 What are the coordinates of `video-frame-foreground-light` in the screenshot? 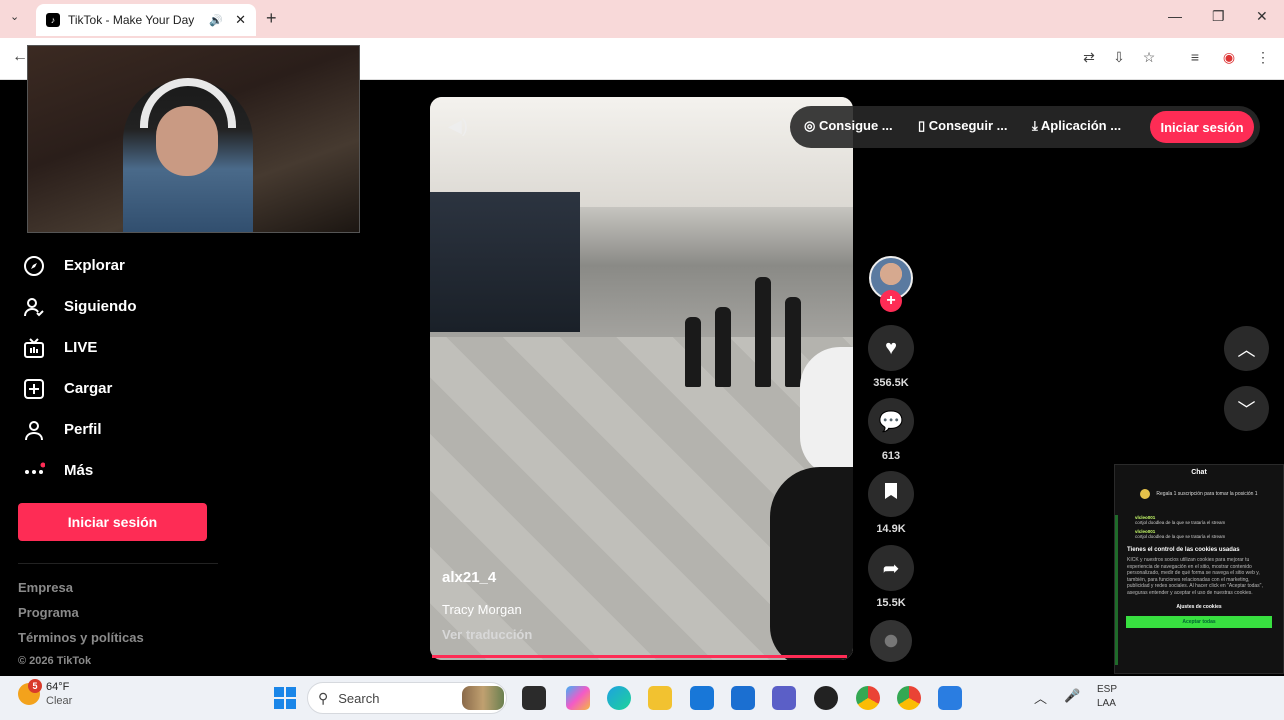 It's located at (826, 412).